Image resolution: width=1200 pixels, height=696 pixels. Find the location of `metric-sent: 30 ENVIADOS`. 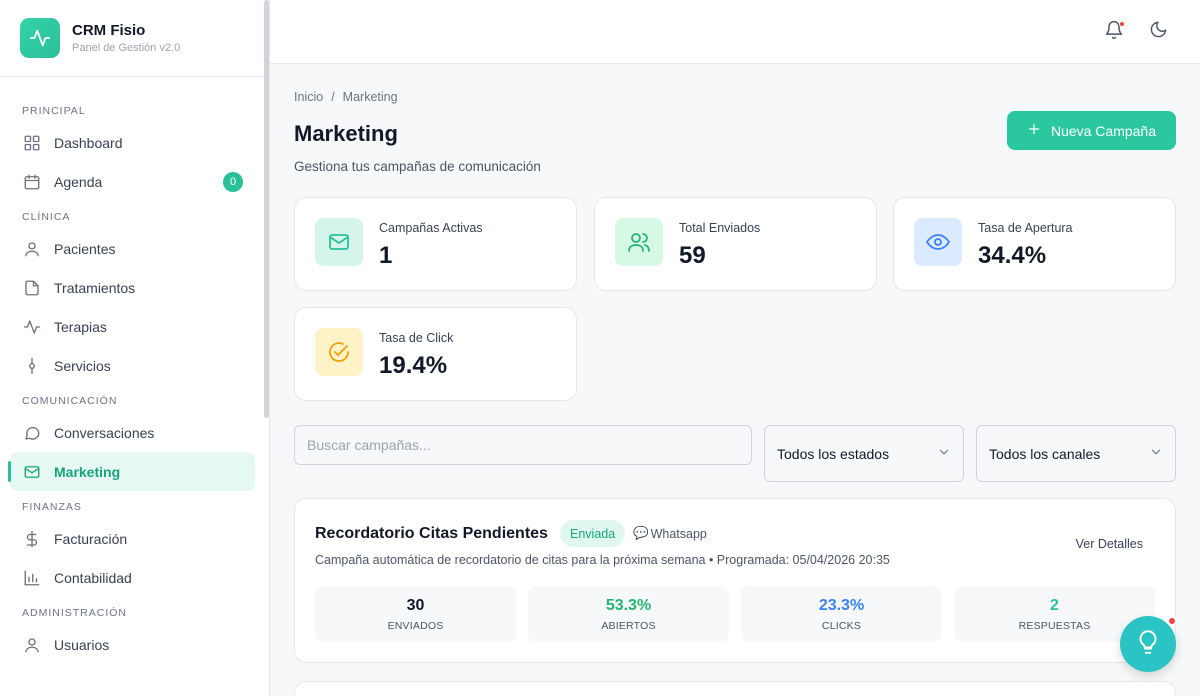

metric-sent: 30 ENVIADOS is located at coordinates (415, 614).